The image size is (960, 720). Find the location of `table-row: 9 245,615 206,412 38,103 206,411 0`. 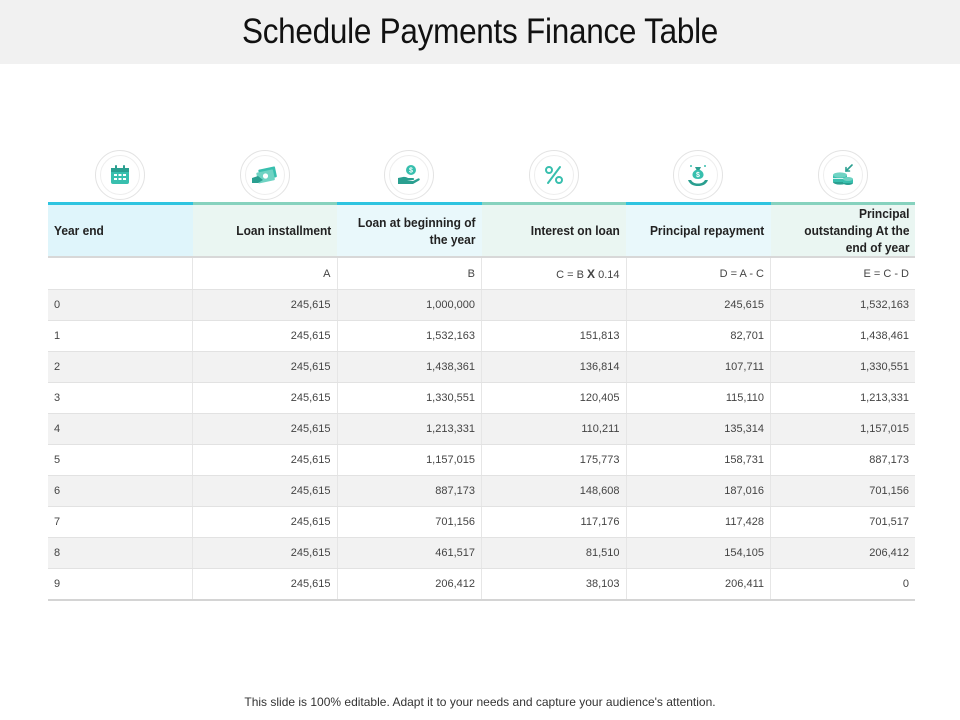

table-row: 9 245,615 206,412 38,103 206,411 0 is located at coordinates (481, 584).